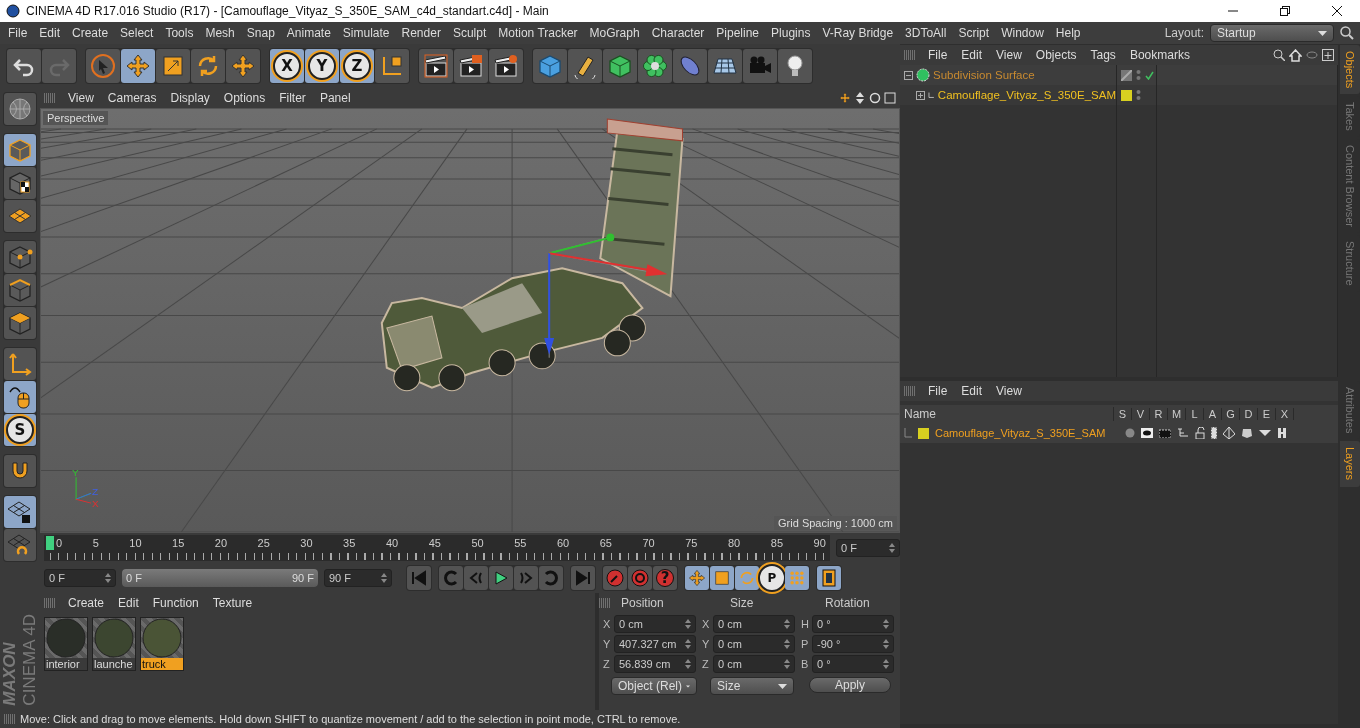 Image resolution: width=1360 pixels, height=728 pixels. What do you see at coordinates (640, 578) in the screenshot?
I see `auto-key-button` at bounding box center [640, 578].